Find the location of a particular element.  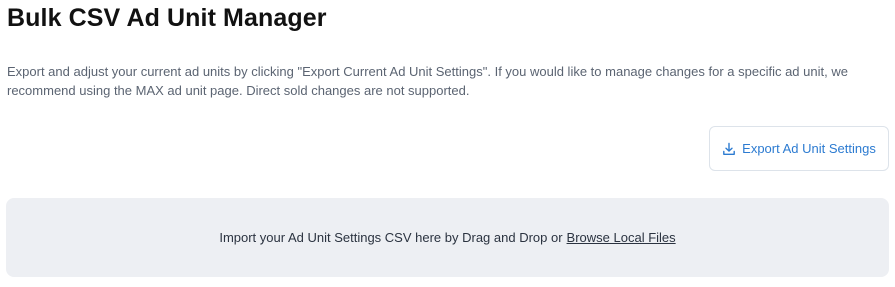

download-icon is located at coordinates (729, 149).